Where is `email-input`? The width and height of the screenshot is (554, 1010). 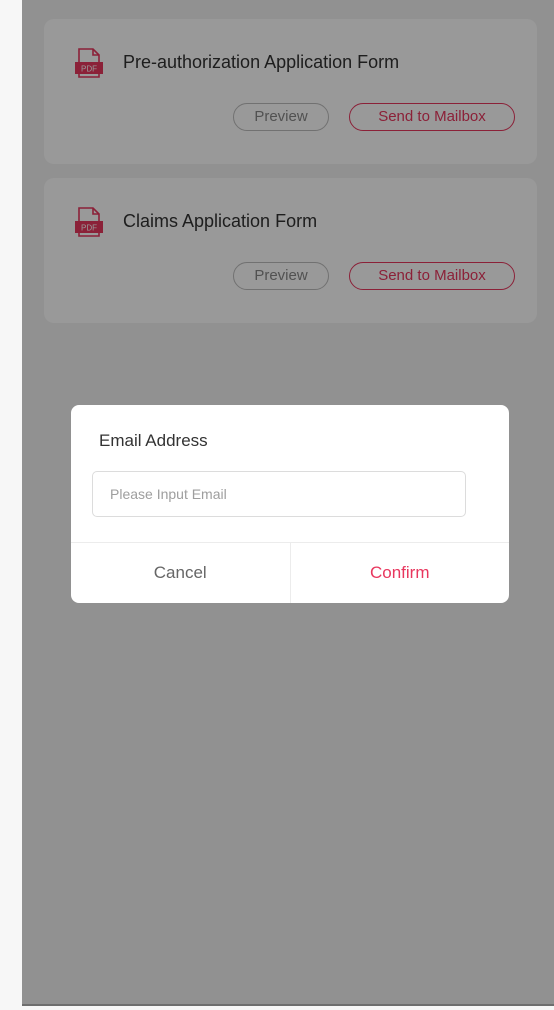 email-input is located at coordinates (279, 494).